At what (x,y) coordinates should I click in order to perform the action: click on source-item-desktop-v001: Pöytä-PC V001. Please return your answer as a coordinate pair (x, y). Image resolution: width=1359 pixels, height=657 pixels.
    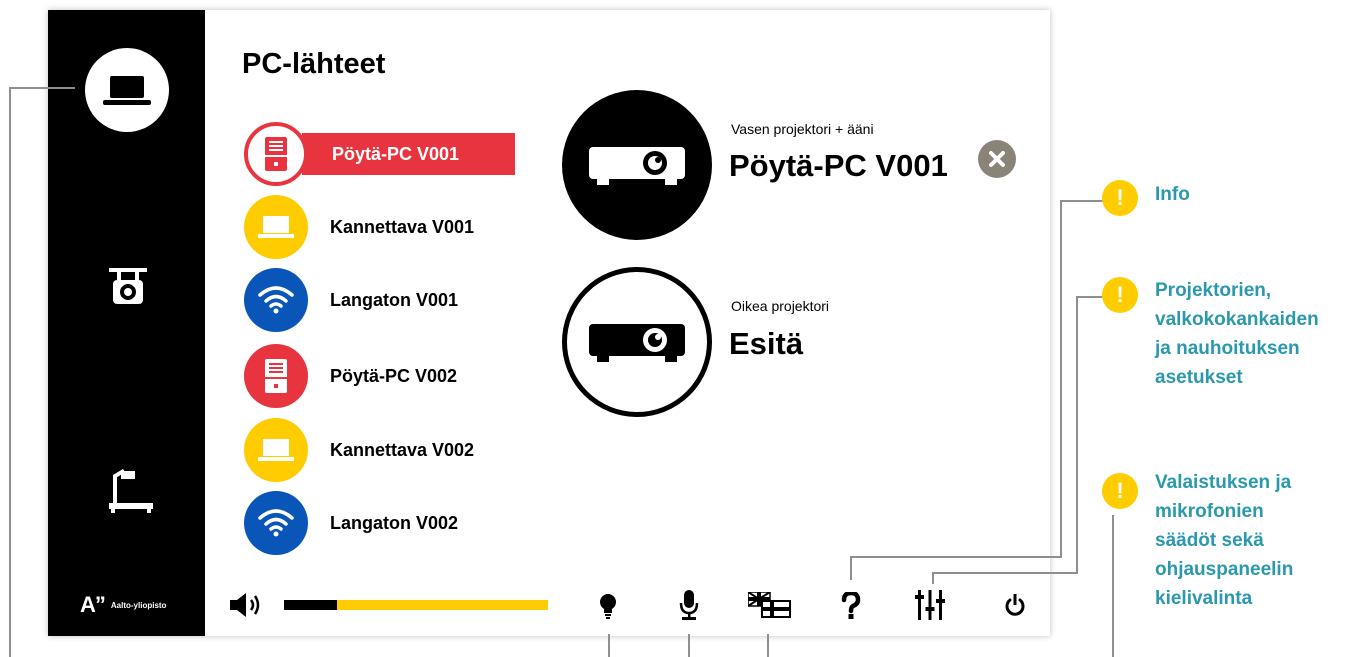
    Looking at the image, I should click on (394, 154).